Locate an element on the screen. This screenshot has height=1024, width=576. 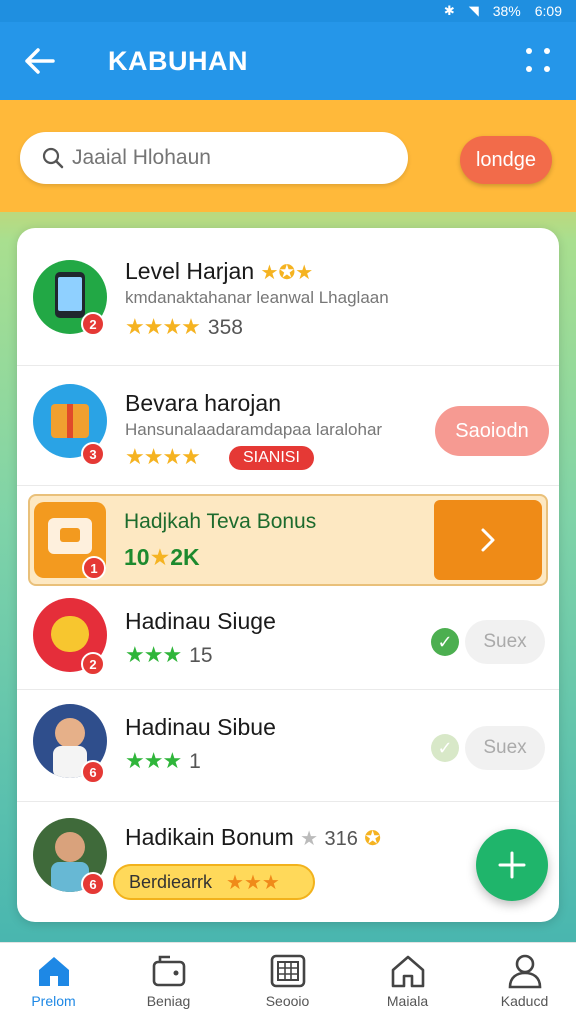
action-button: Saoiodn is located at coordinates (492, 431).